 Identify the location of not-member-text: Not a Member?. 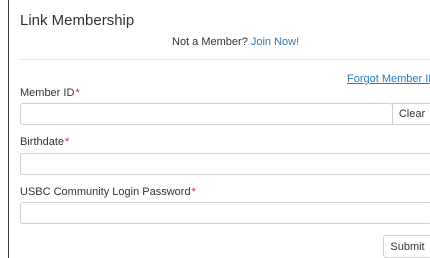
(210, 42).